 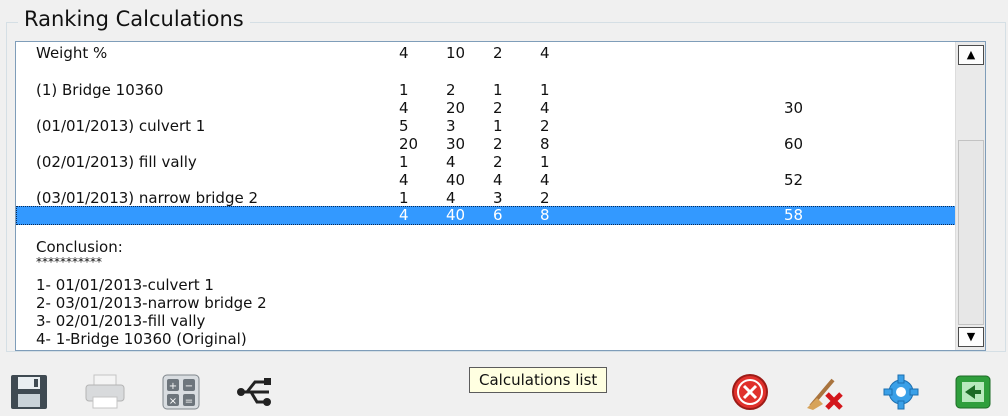 I want to click on scroll-thumb, so click(x=971, y=232).